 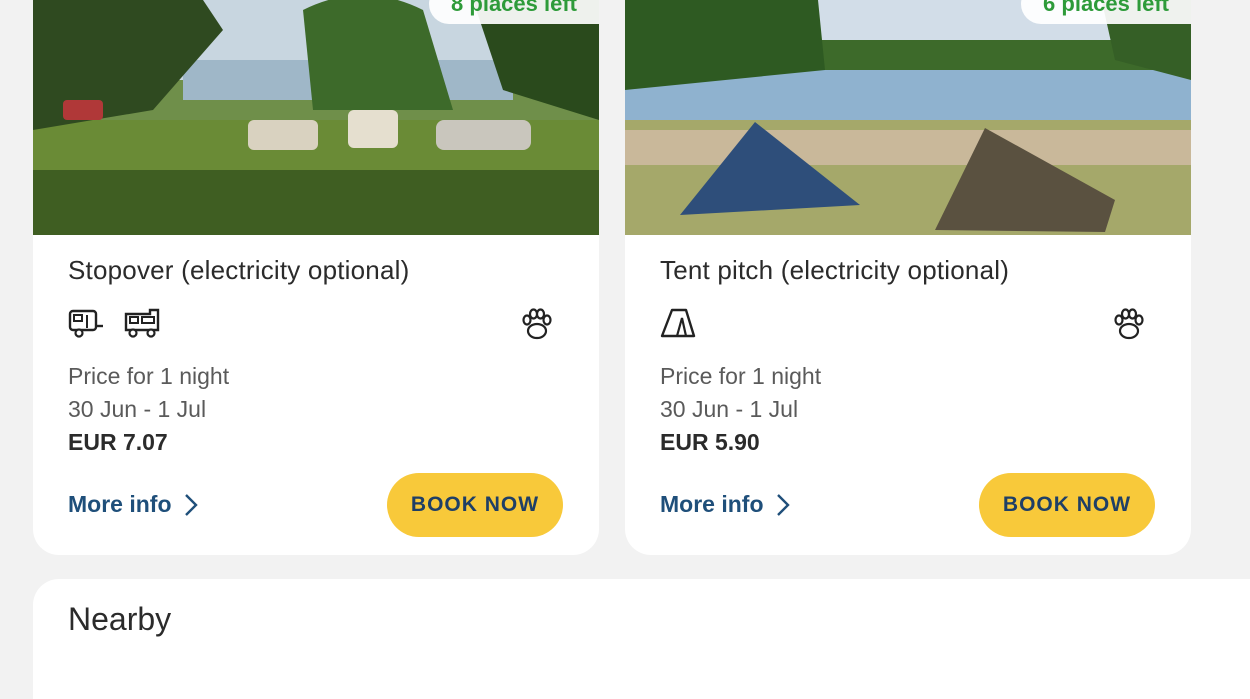 I want to click on places-left-badge: 6 places left, so click(x=1106, y=12).